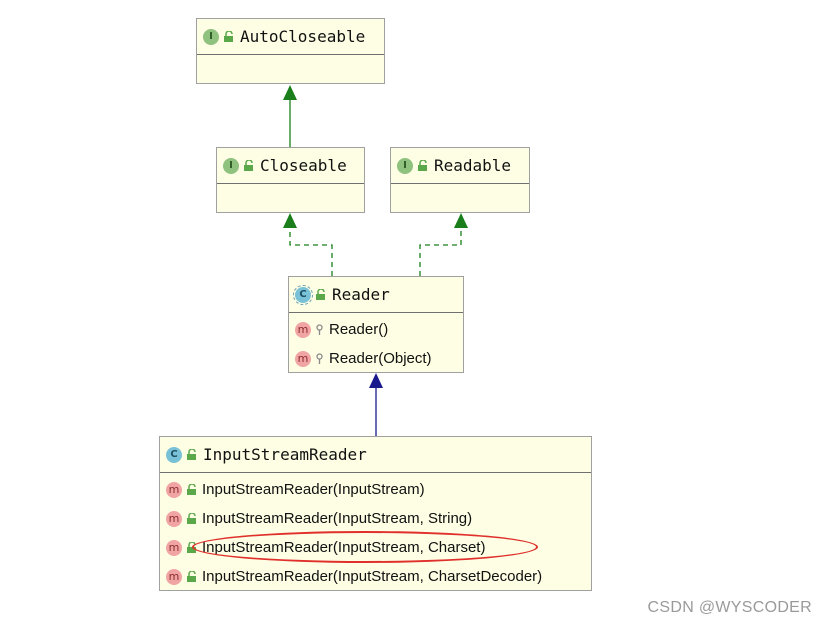 The width and height of the screenshot is (826, 625). I want to click on member-signature: InputStreamReader(InputStream), so click(313, 489).